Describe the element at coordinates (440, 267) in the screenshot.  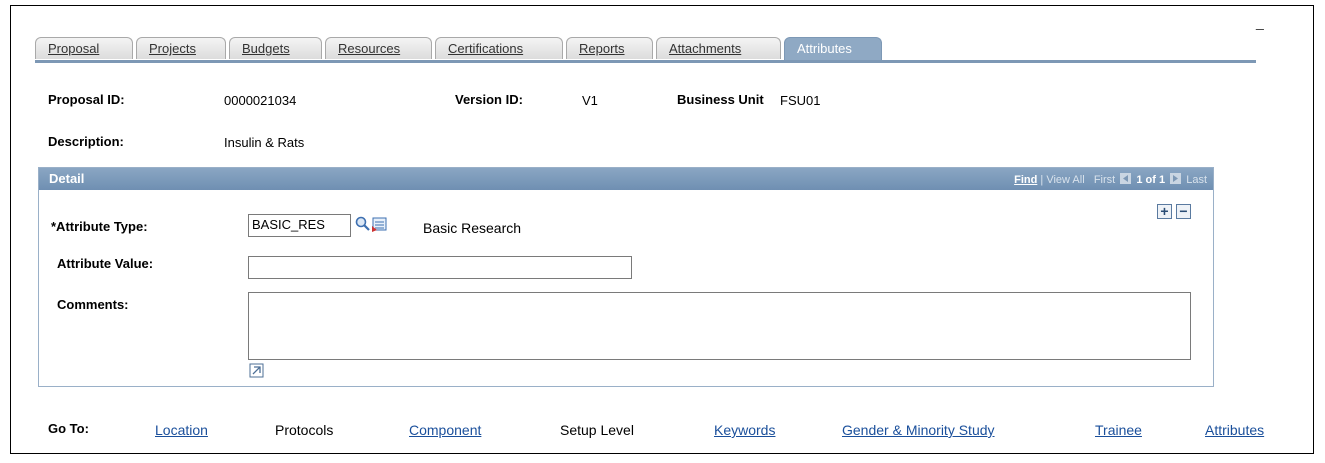
I see `attribute-value-input` at that location.